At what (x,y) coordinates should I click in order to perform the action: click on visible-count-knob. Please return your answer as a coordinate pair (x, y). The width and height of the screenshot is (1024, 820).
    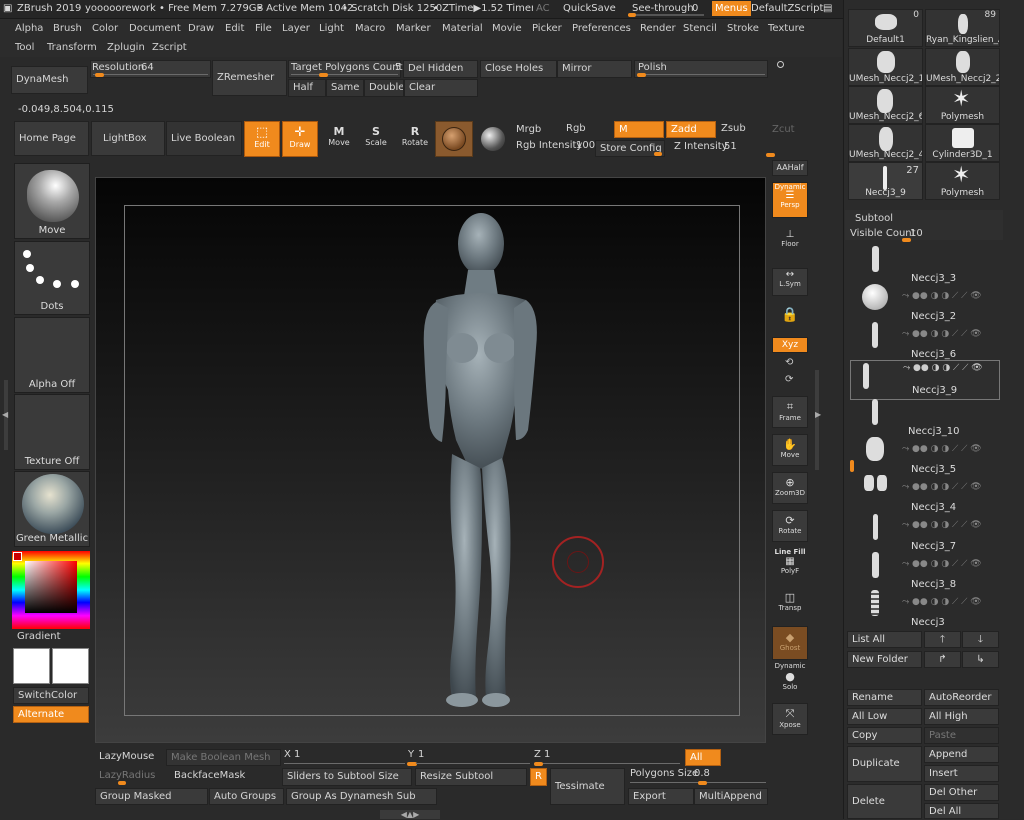
    Looking at the image, I should click on (906, 240).